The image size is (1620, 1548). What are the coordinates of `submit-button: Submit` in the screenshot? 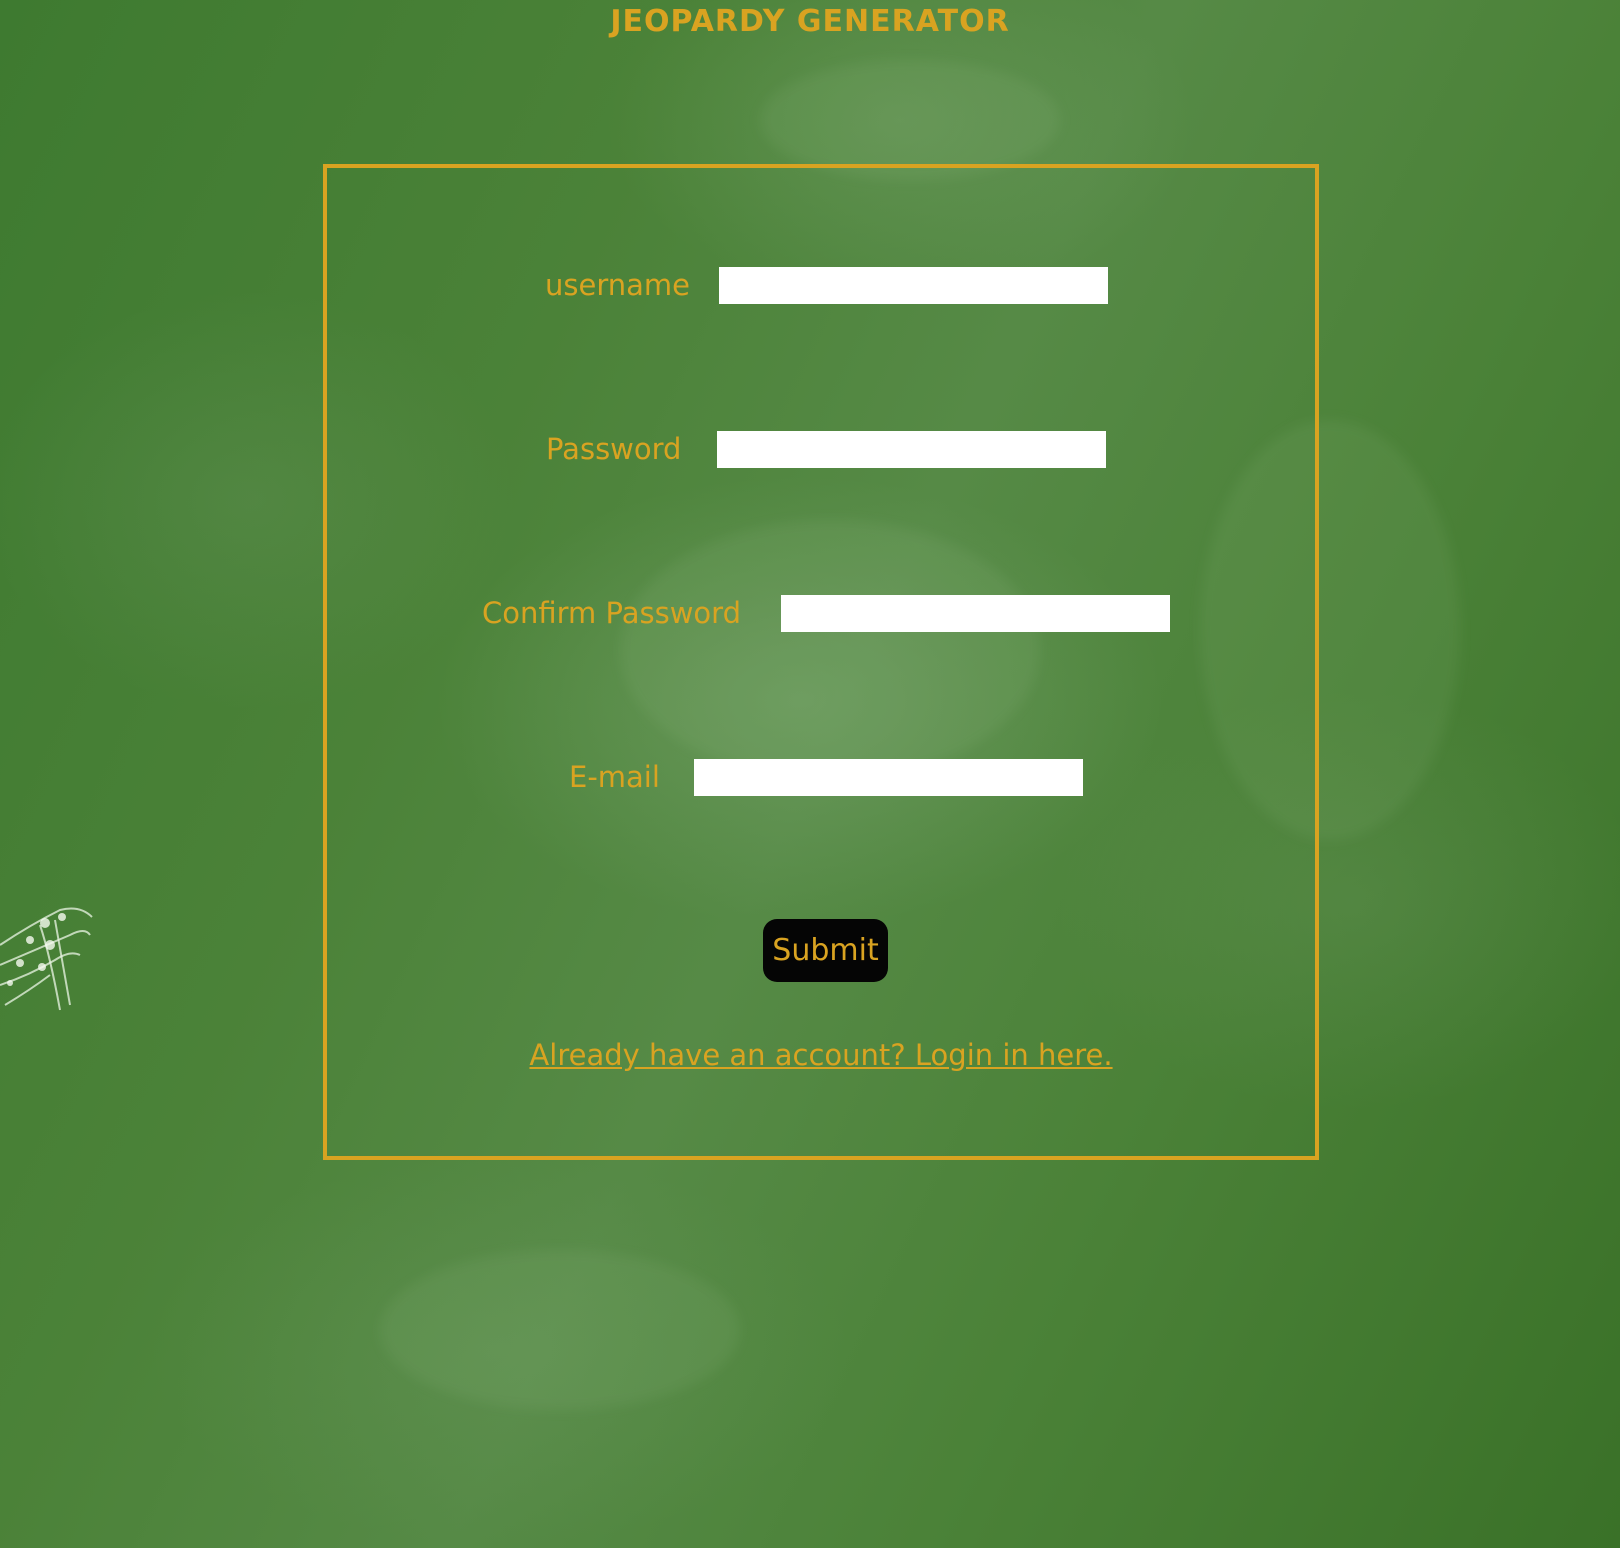 It's located at (825, 950).